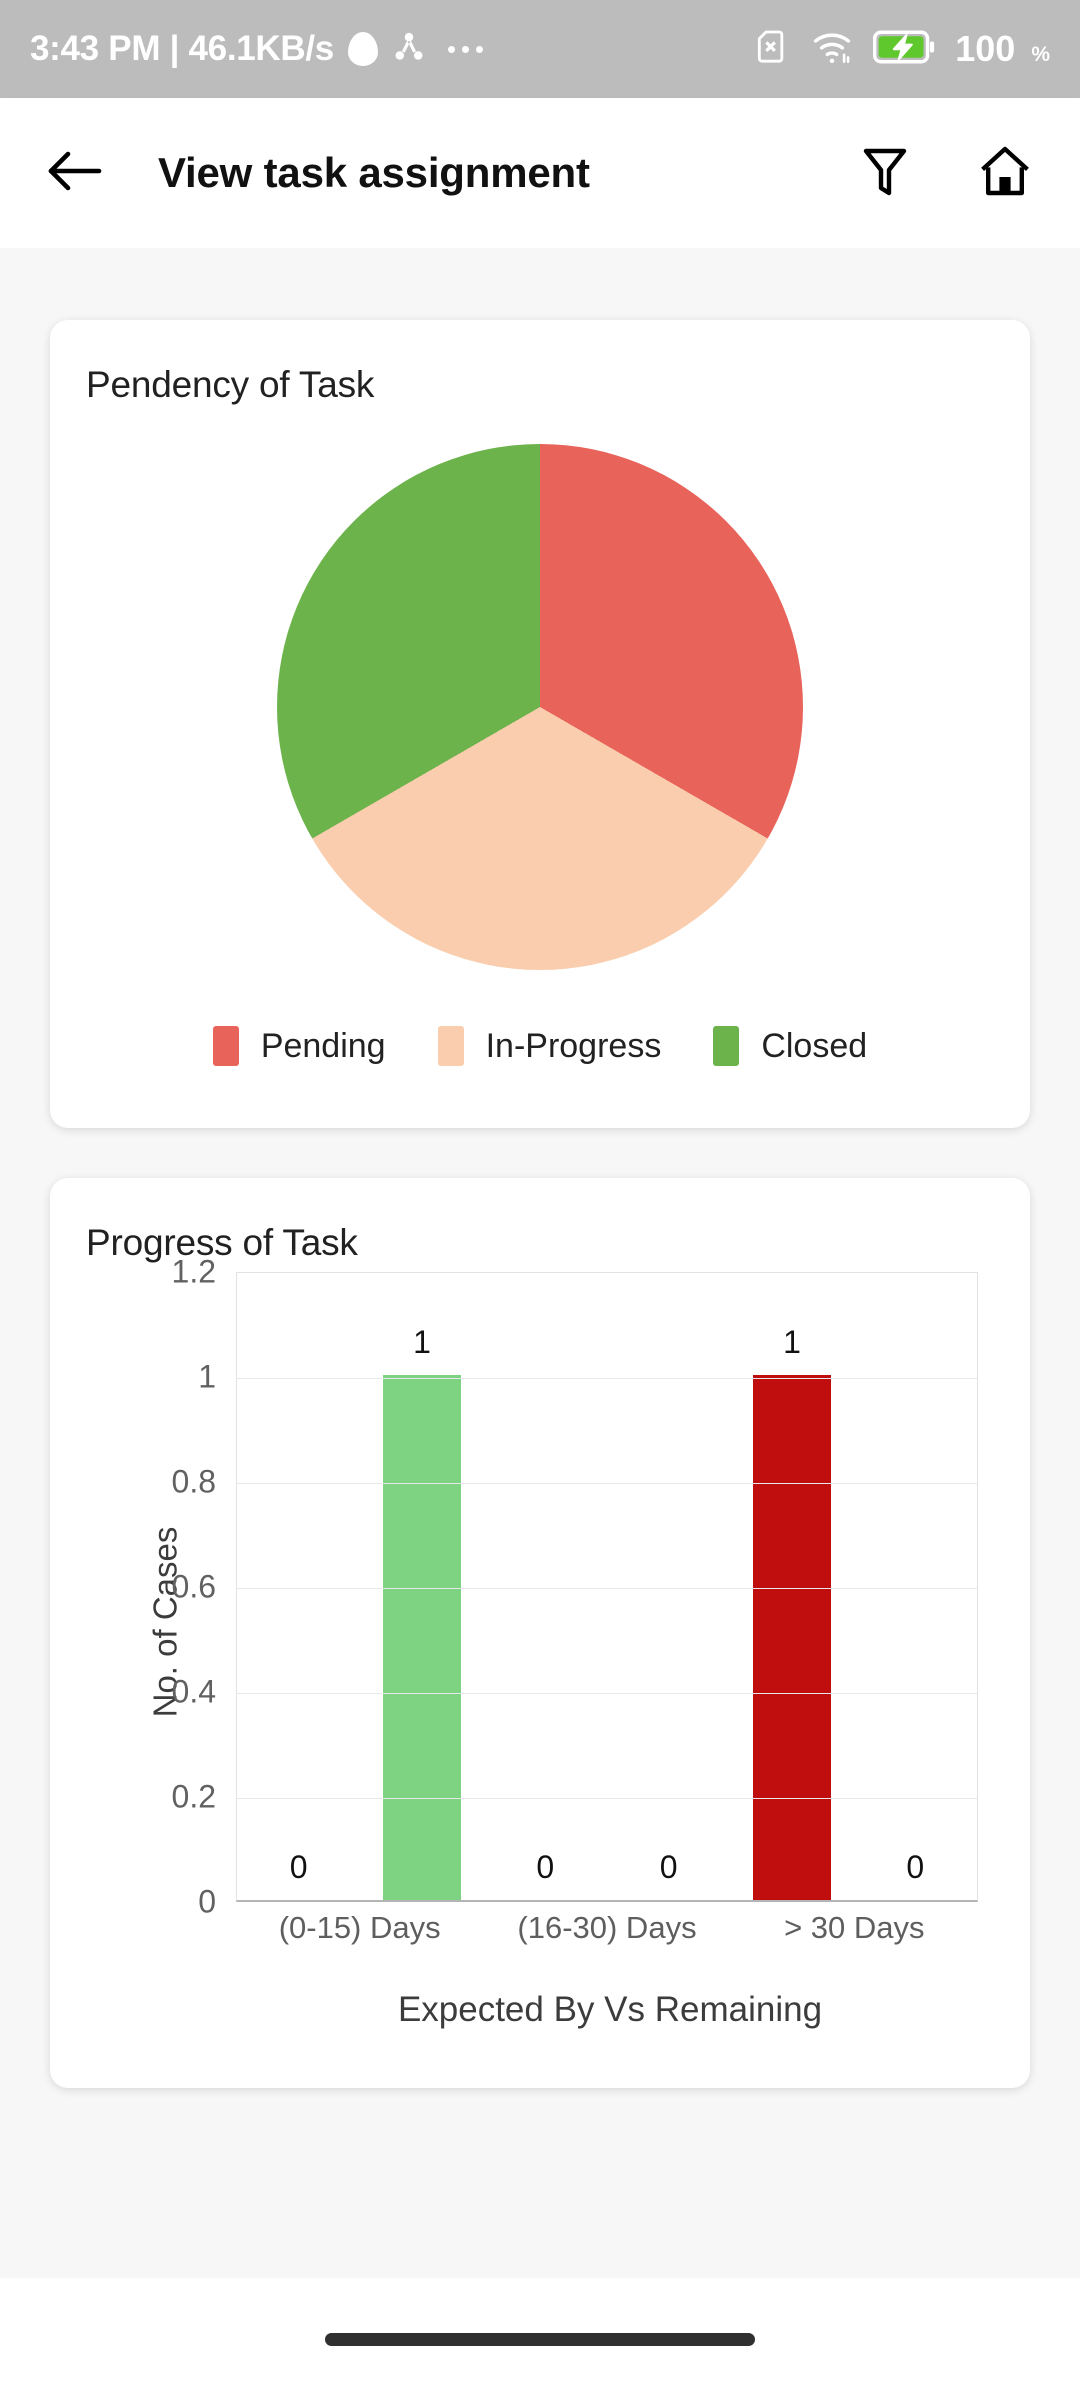 The height and width of the screenshot is (2400, 1080). I want to click on battery-charging-icon, so click(904, 49).